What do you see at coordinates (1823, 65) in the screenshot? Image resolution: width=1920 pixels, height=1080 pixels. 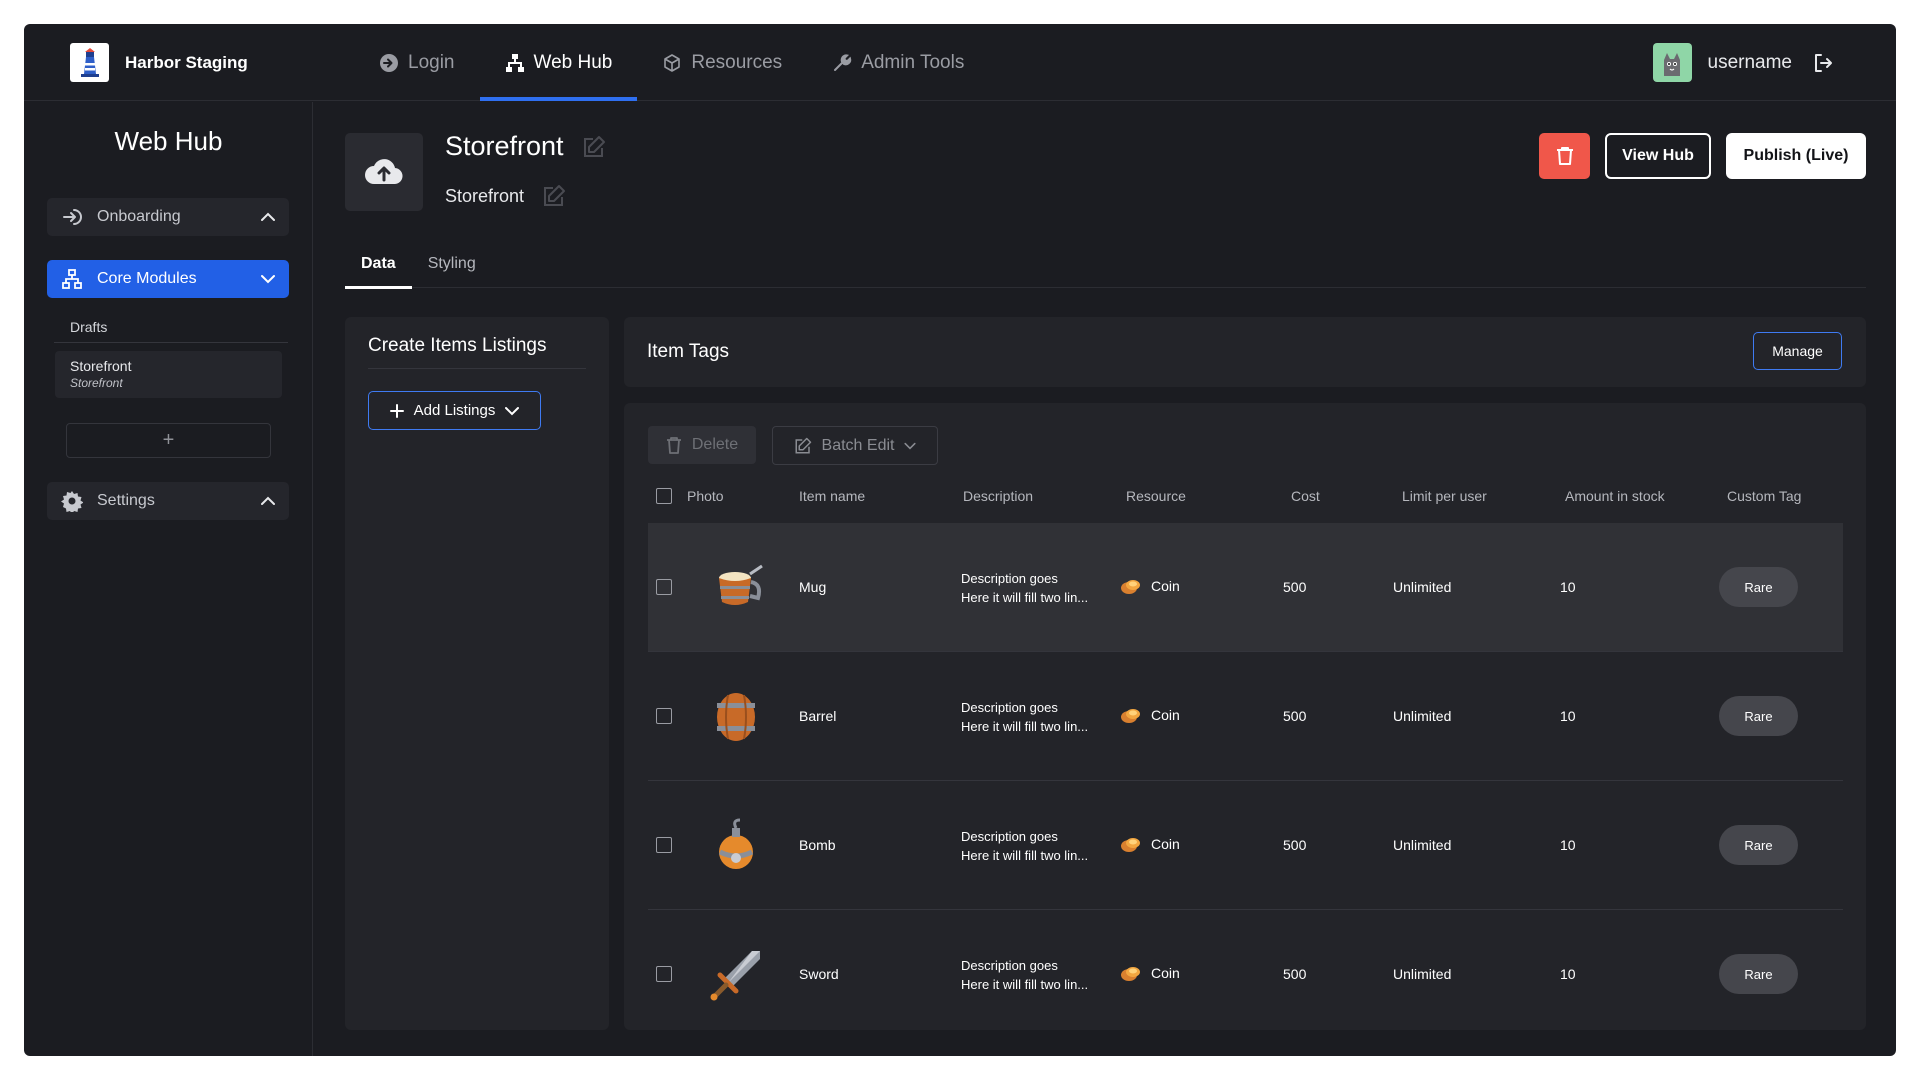 I see `logout-button` at bounding box center [1823, 65].